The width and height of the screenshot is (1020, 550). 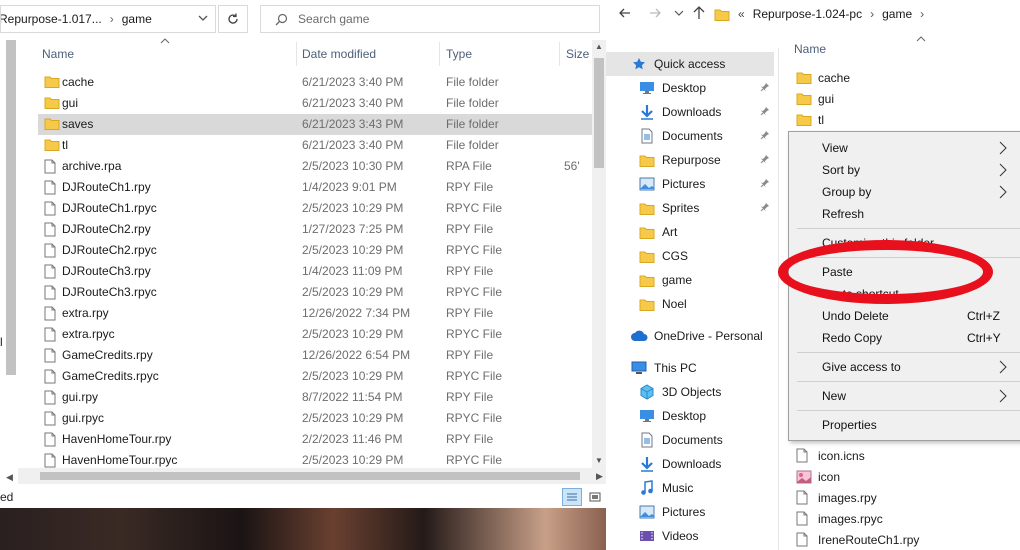 What do you see at coordinates (904, 396) in the screenshot?
I see `menu-item-new: New` at bounding box center [904, 396].